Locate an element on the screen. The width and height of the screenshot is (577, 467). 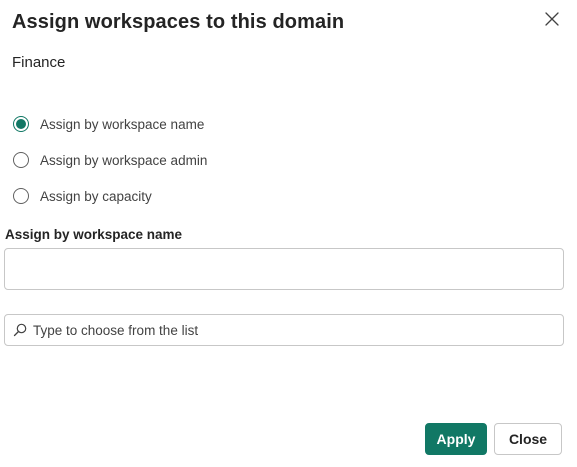
radio-assign-by-workspace-name: Assign by workspace name is located at coordinates (108, 124).